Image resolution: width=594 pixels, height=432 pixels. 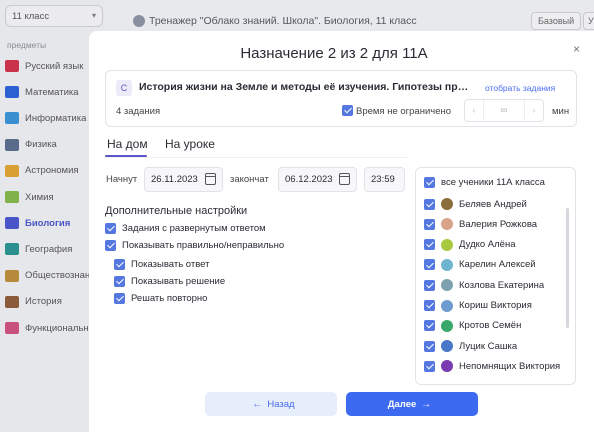 I want to click on time-value: ∞, so click(x=504, y=110).